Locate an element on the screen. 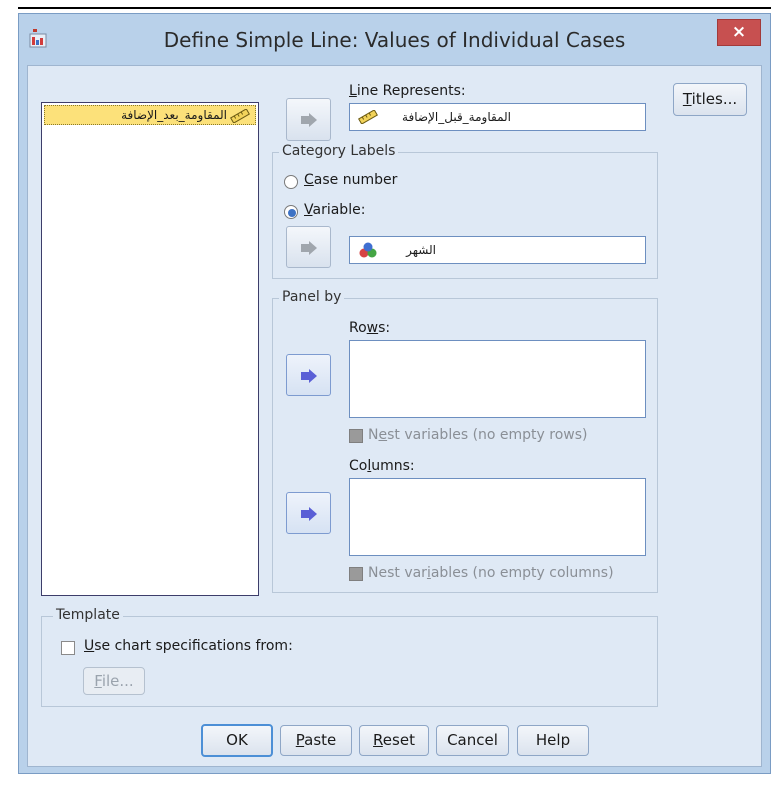 The width and height of the screenshot is (771, 787). nest-rows-checkbox is located at coordinates (356, 436).